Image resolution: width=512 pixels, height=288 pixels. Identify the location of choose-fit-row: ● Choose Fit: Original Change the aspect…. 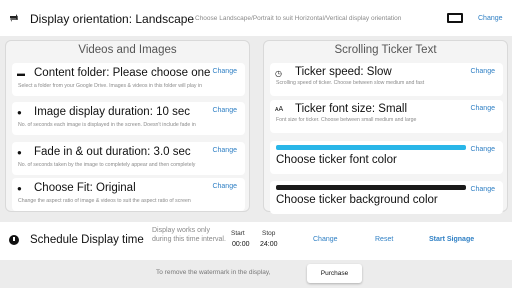
(128, 194).